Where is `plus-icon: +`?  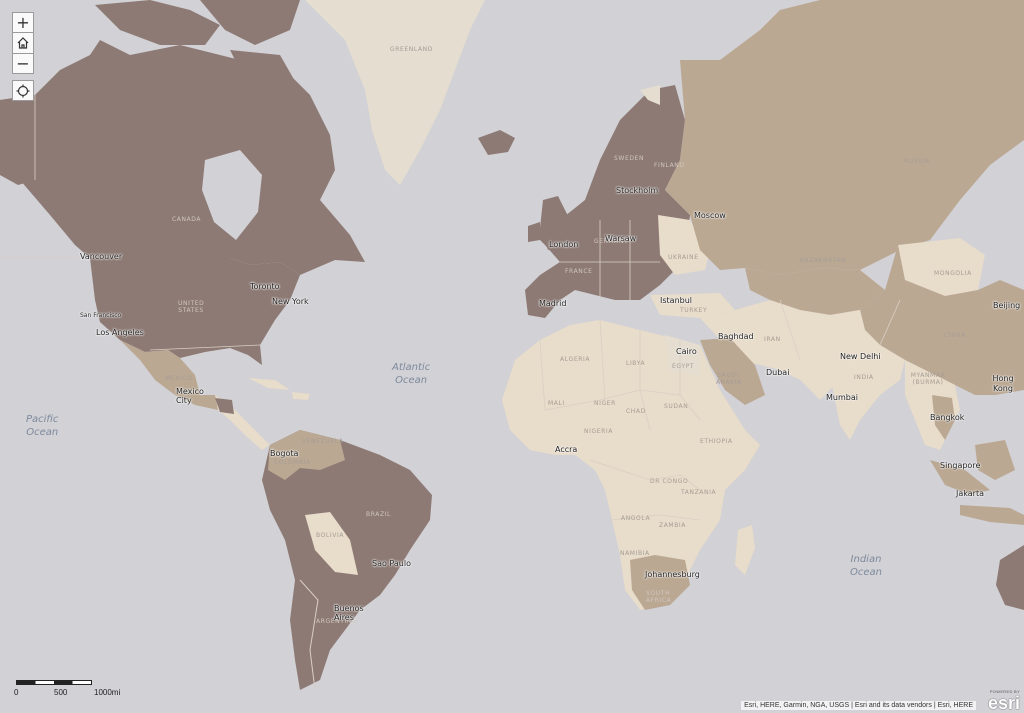 plus-icon: + is located at coordinates (23, 22).